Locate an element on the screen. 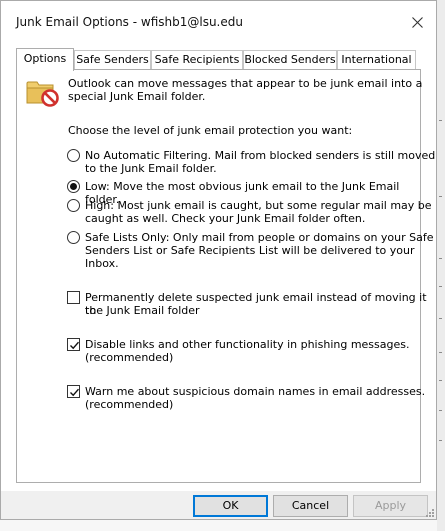  close-icon is located at coordinates (417, 22).